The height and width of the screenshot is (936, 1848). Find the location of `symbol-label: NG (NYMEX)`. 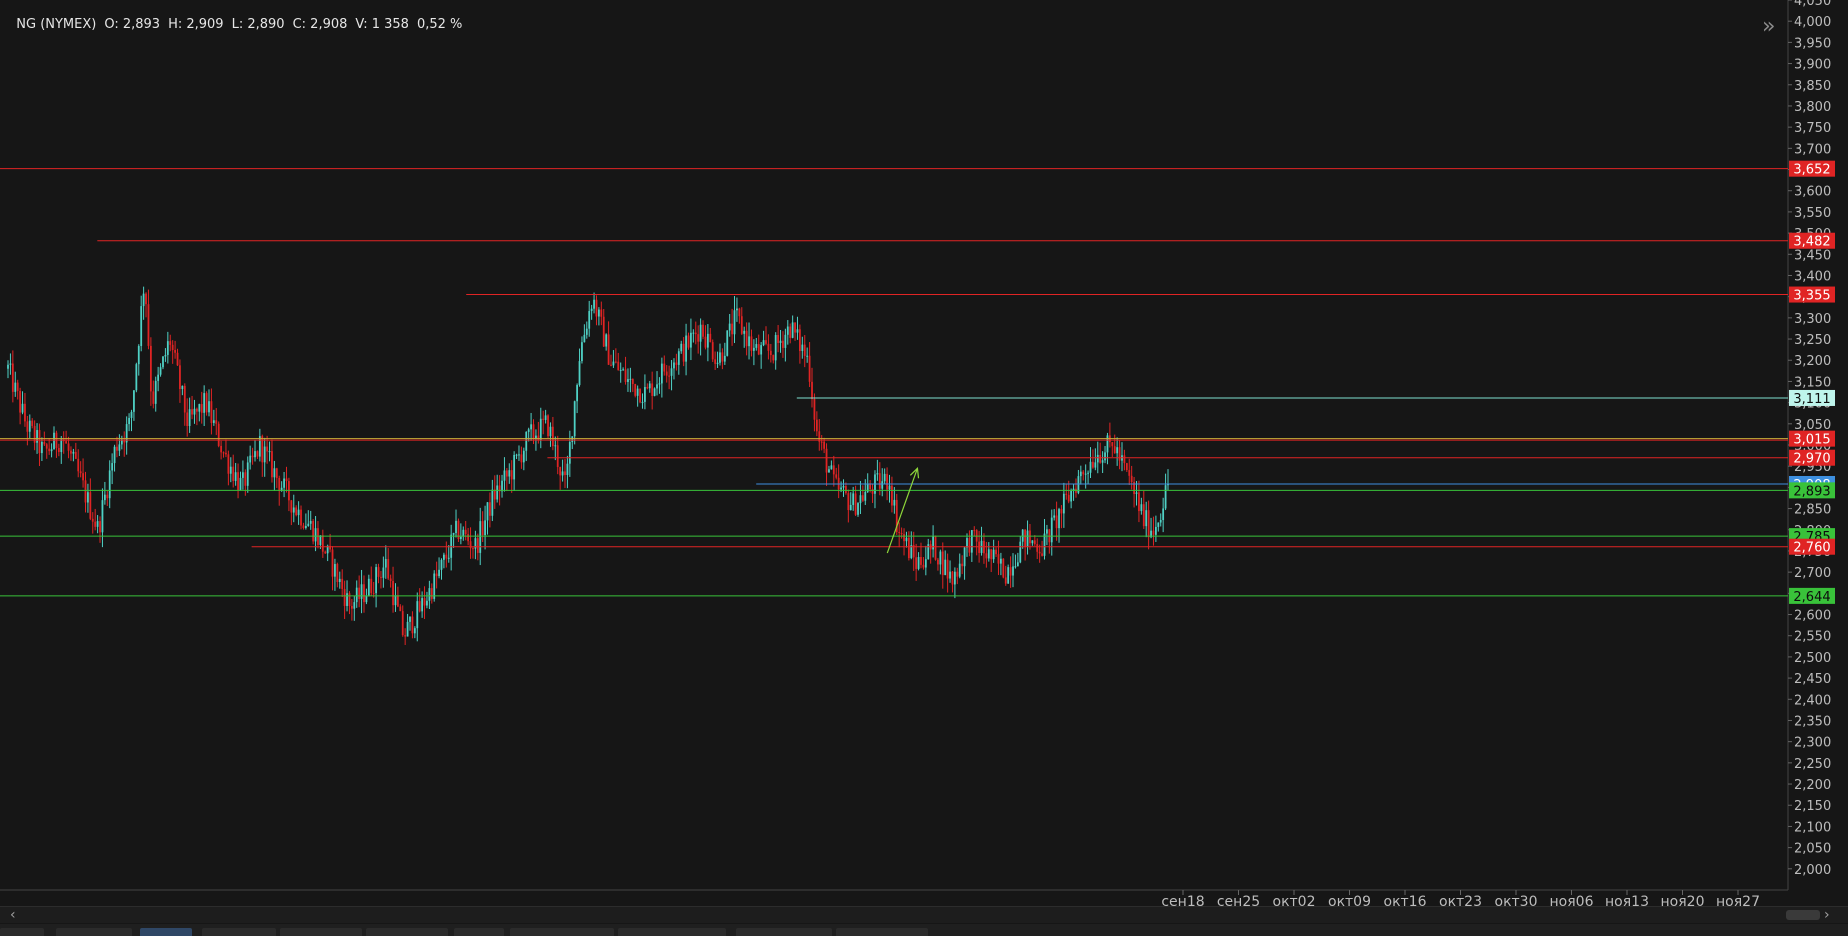

symbol-label: NG (NYMEX) is located at coordinates (56, 24).